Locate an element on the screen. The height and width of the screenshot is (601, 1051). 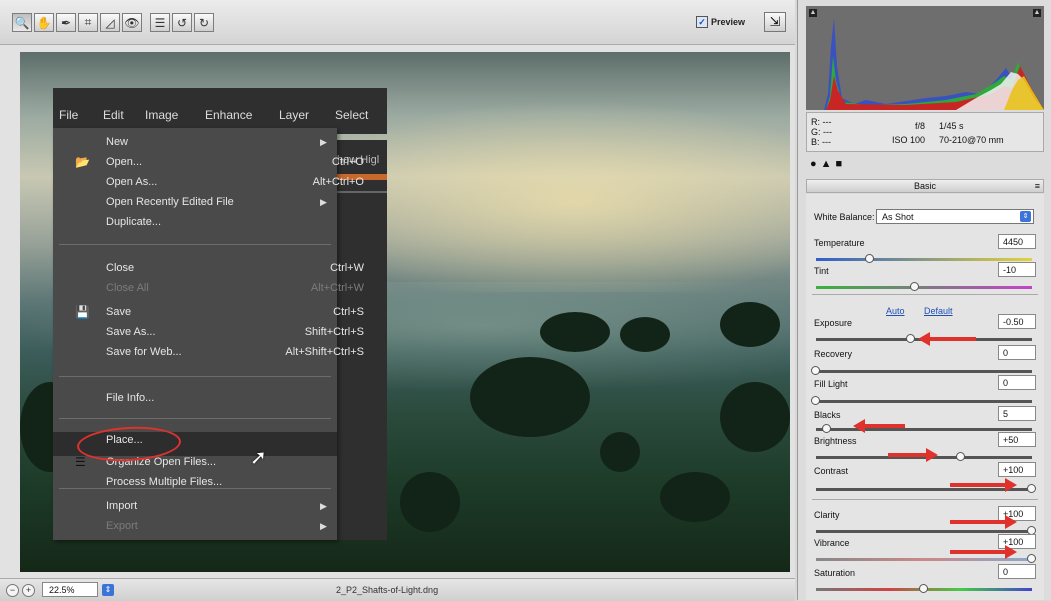
zoom-level-select: 22.5% ⇕ is located at coordinates (78, 589).